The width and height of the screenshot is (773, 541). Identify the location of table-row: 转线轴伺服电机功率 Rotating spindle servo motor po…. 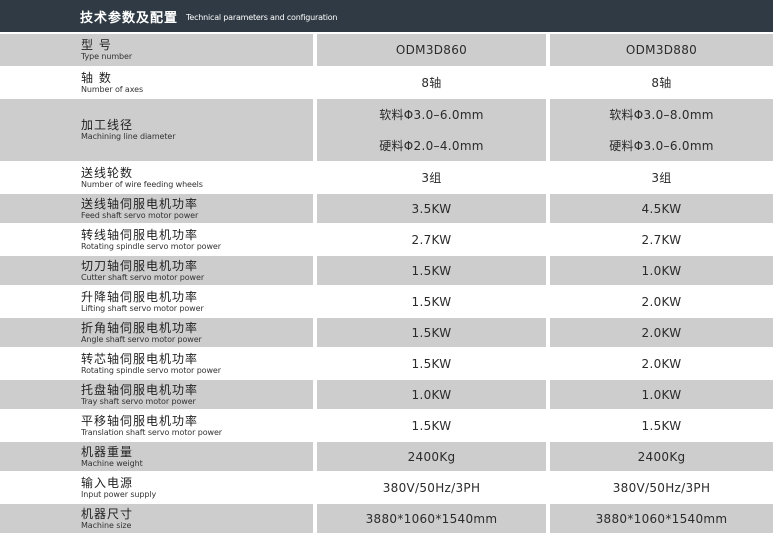
(386, 239).